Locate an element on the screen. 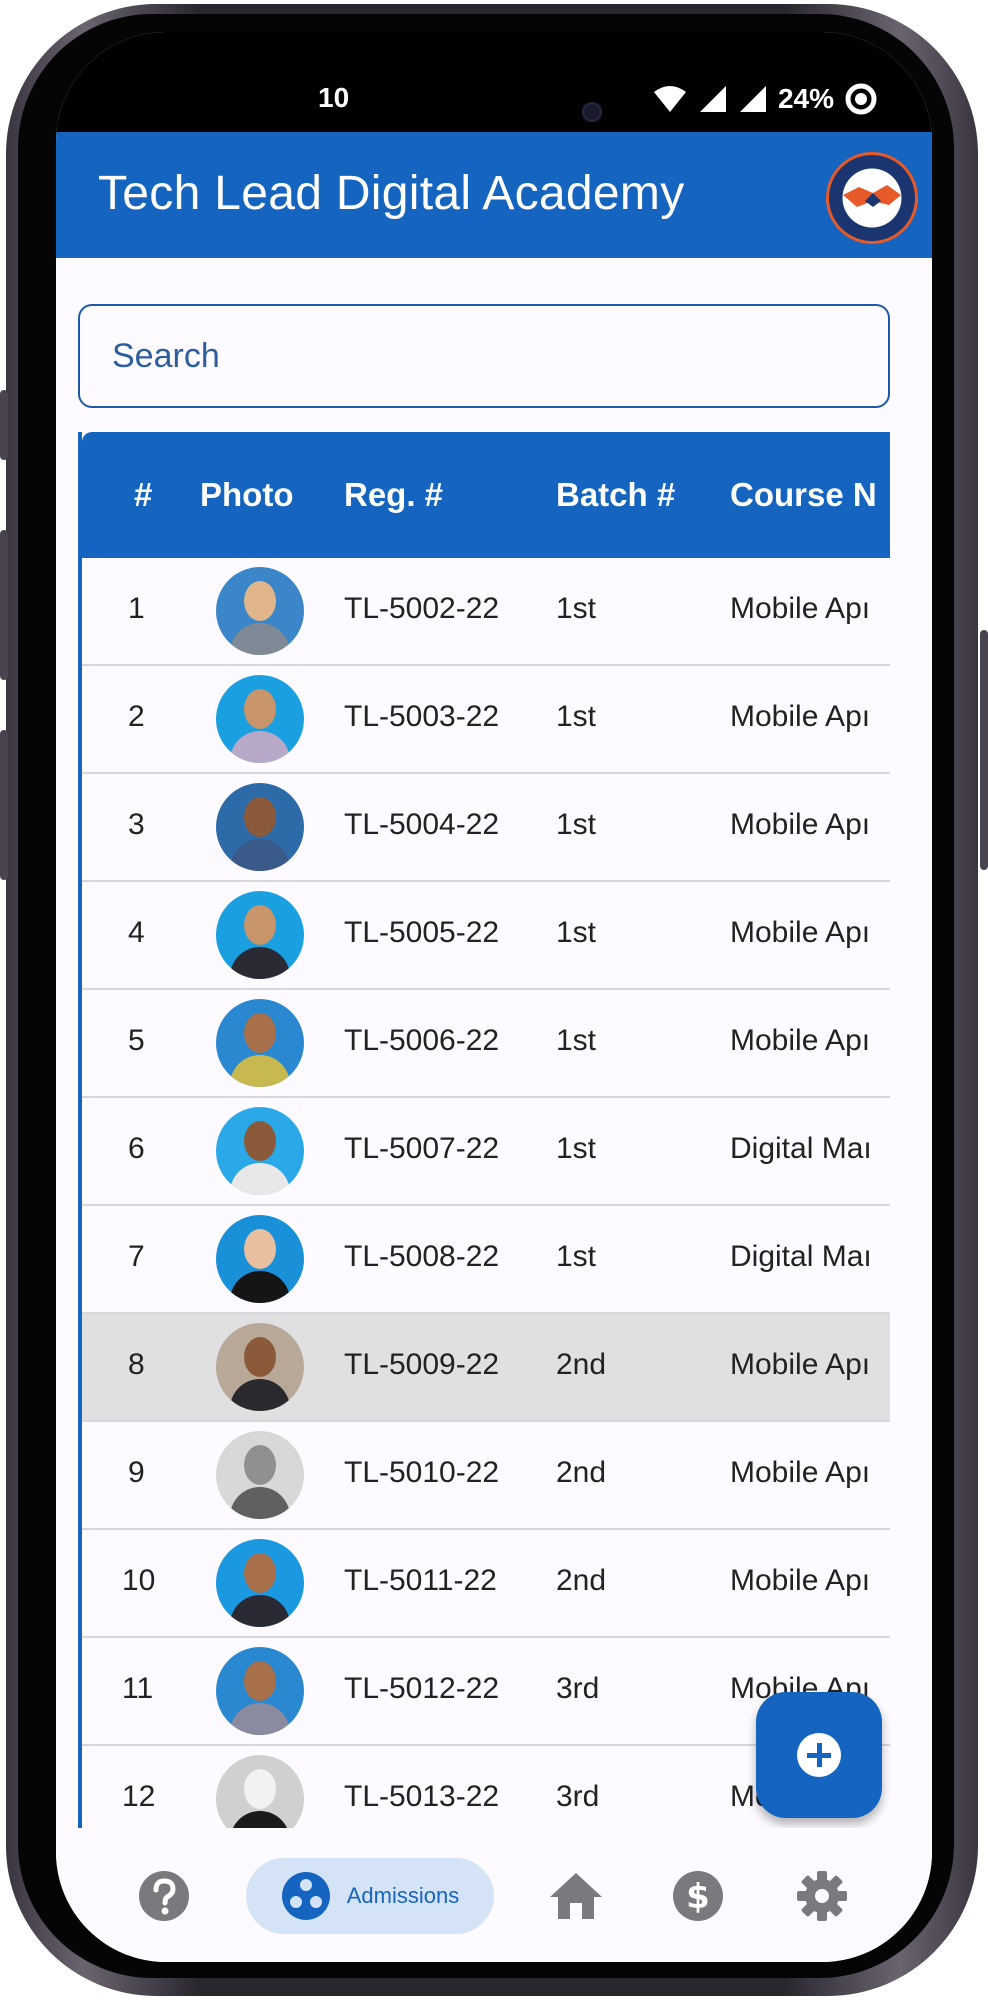  nav-admissions: Admissions is located at coordinates (370, 1896).